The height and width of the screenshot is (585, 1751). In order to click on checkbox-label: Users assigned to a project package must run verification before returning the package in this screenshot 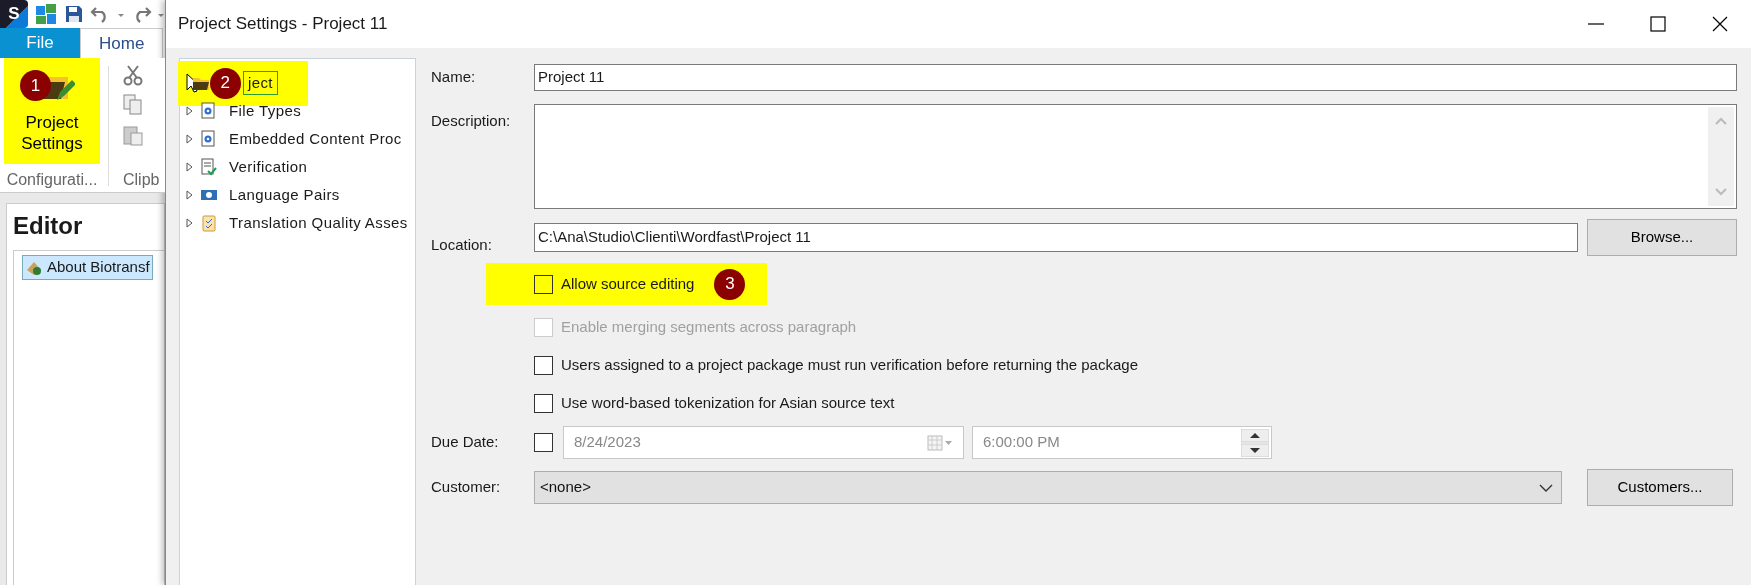, I will do `click(849, 364)`.